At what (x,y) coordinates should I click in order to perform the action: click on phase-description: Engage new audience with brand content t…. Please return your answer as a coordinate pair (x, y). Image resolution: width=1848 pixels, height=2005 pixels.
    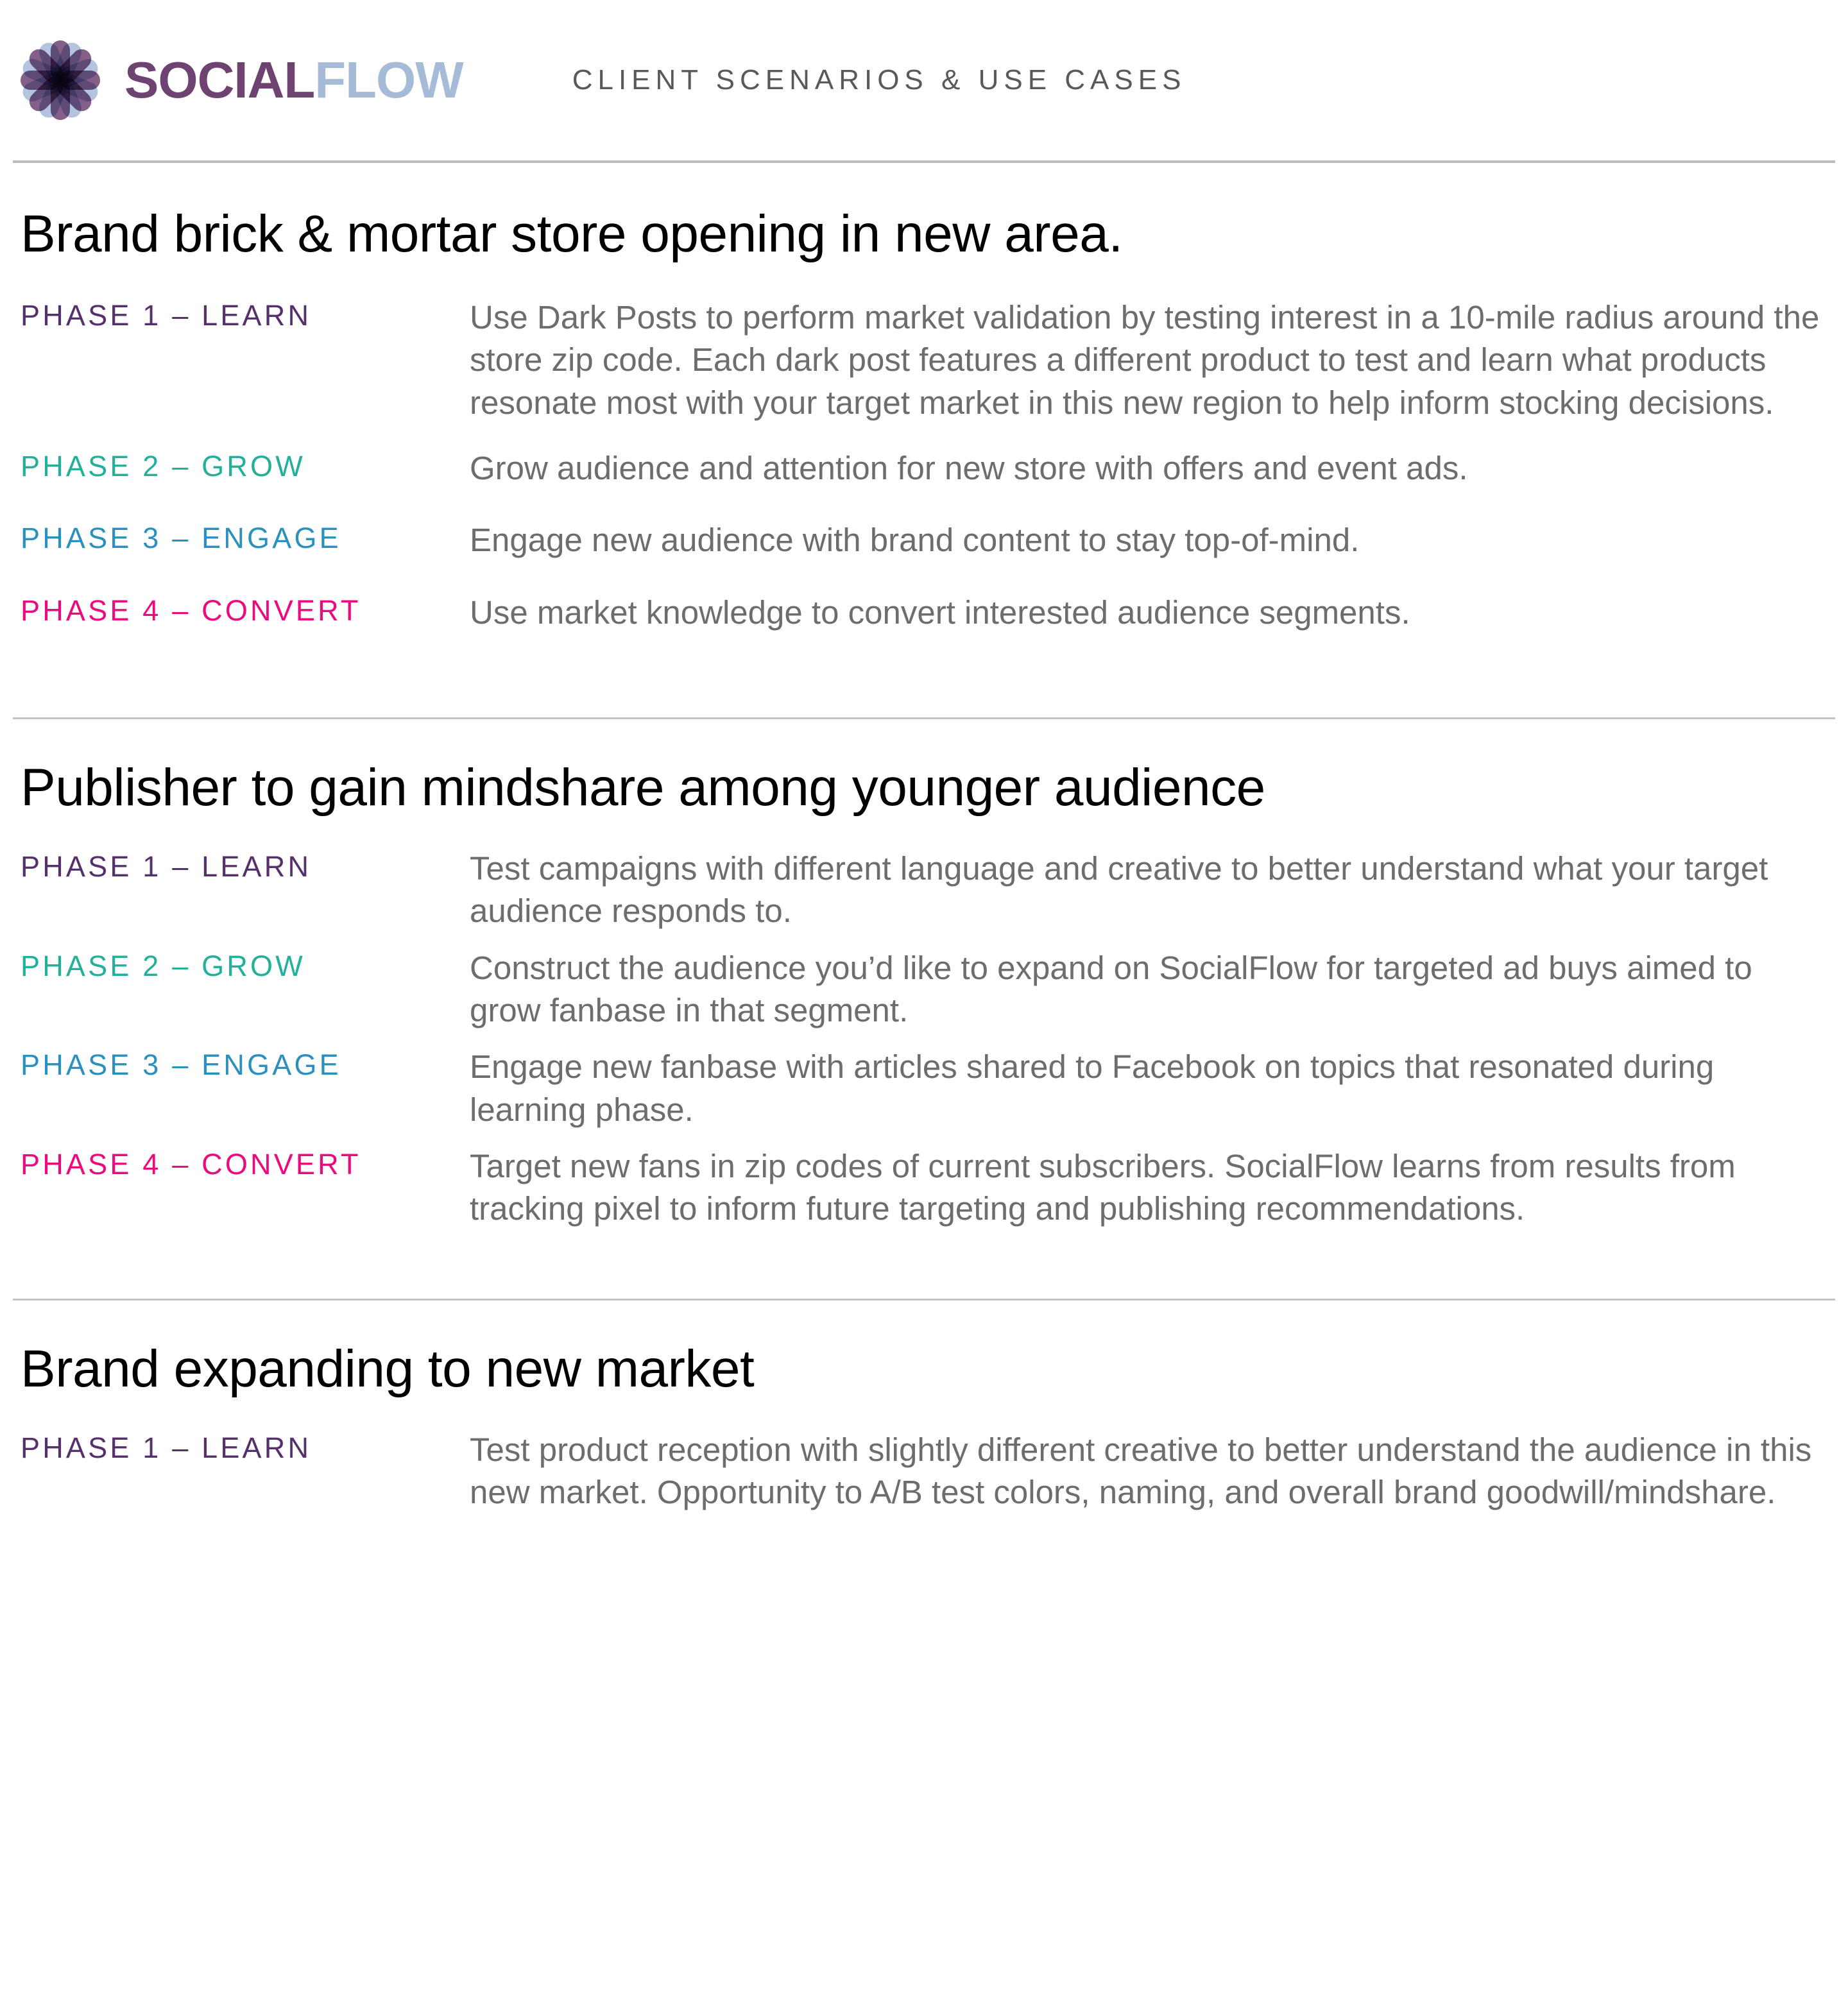
    Looking at the image, I should click on (915, 540).